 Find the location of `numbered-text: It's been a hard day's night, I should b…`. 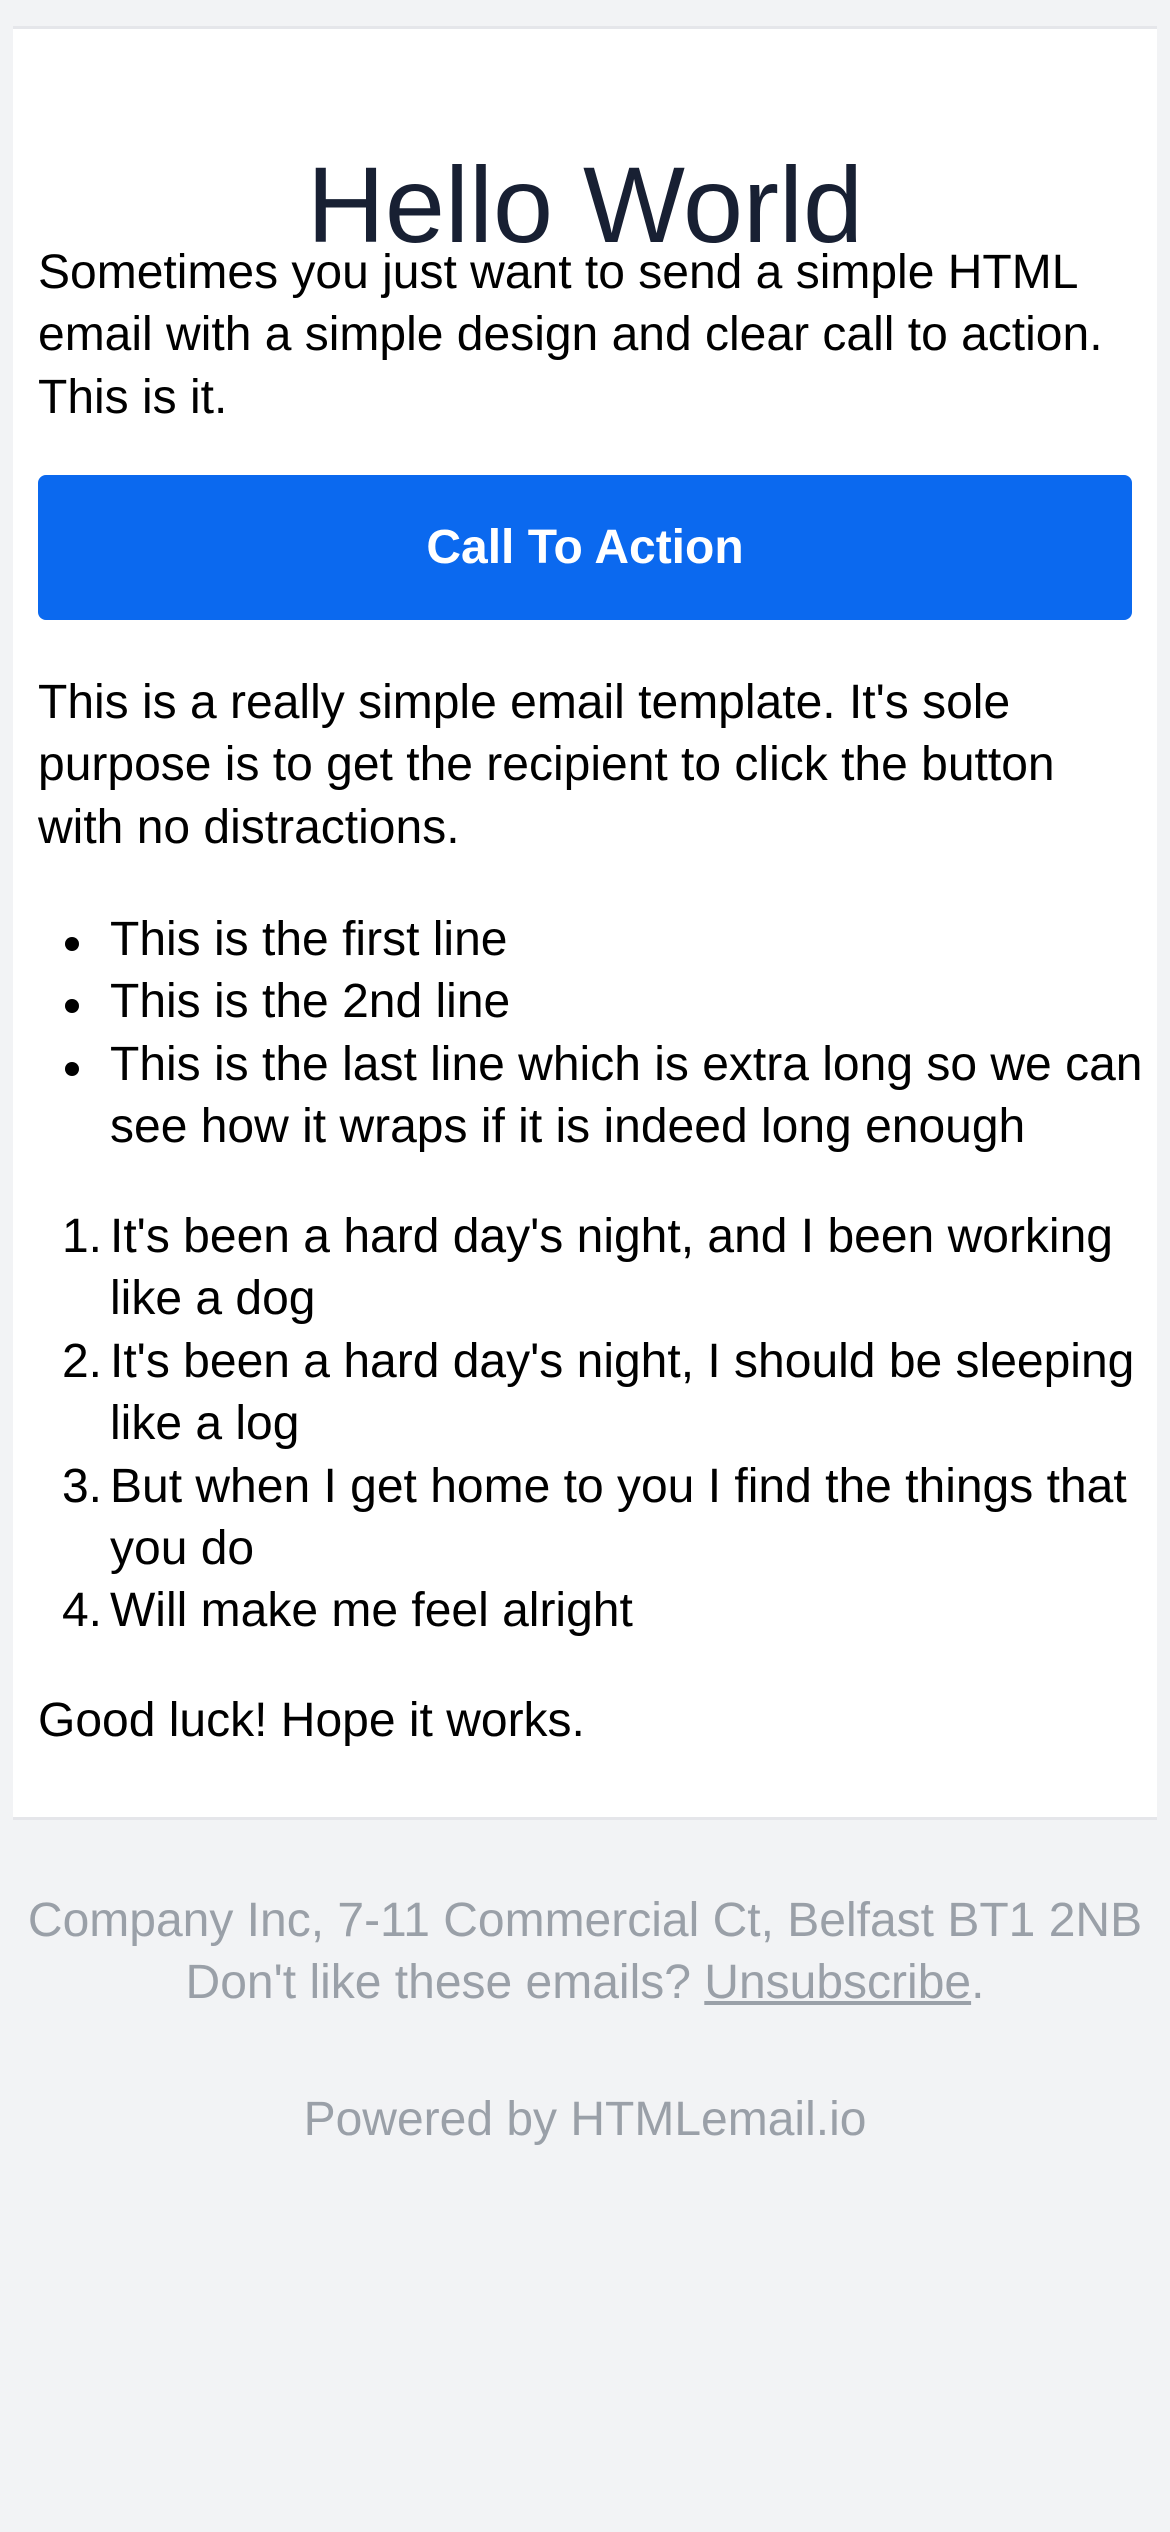

numbered-text: It's been a hard day's night, I should b… is located at coordinates (622, 1392).